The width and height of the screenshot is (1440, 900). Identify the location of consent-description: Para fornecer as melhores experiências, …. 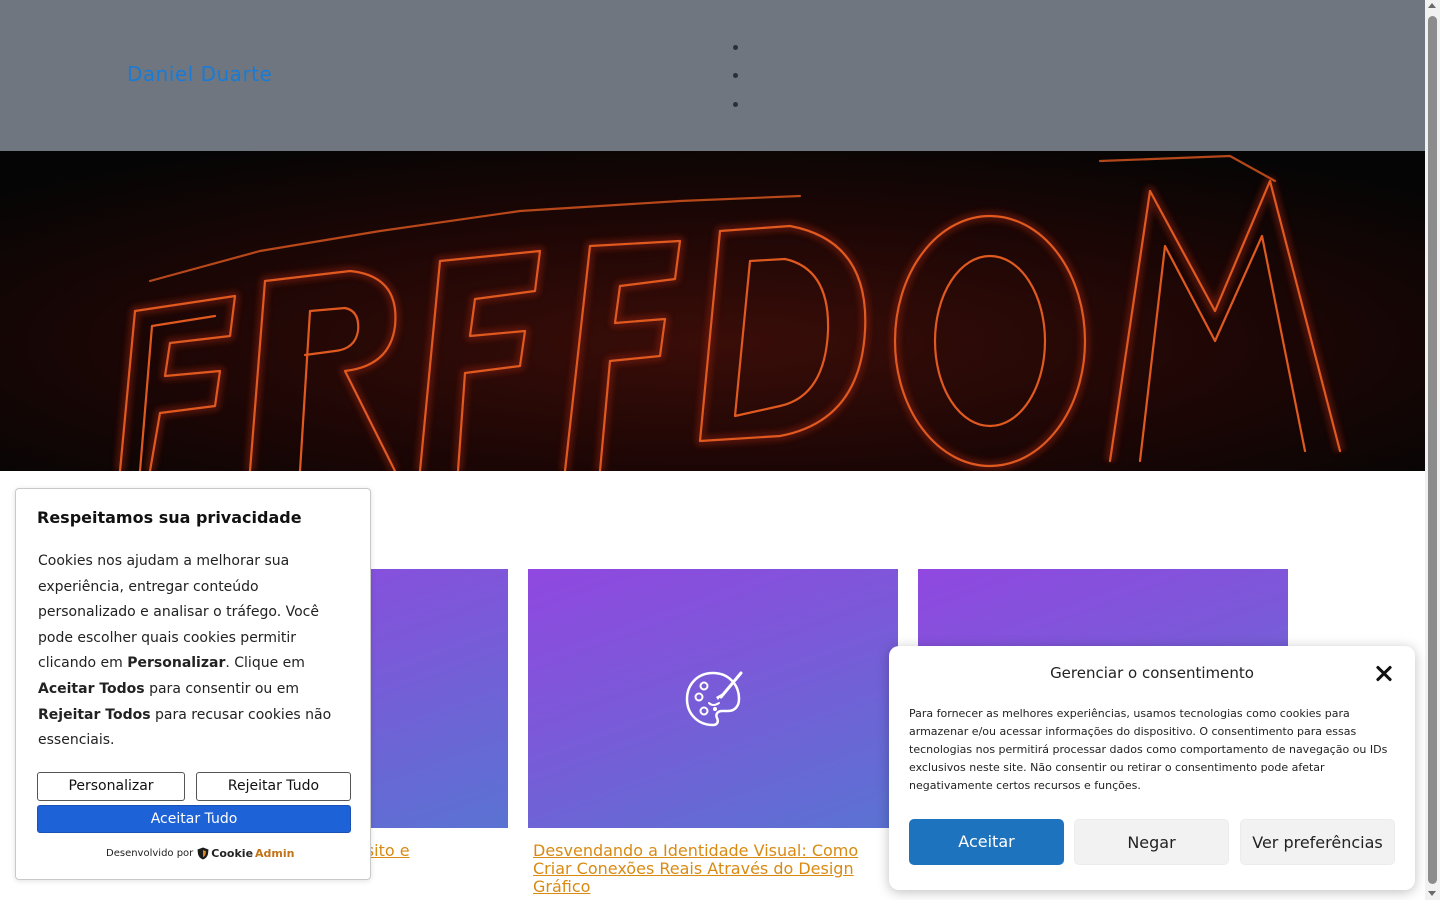
(1148, 749).